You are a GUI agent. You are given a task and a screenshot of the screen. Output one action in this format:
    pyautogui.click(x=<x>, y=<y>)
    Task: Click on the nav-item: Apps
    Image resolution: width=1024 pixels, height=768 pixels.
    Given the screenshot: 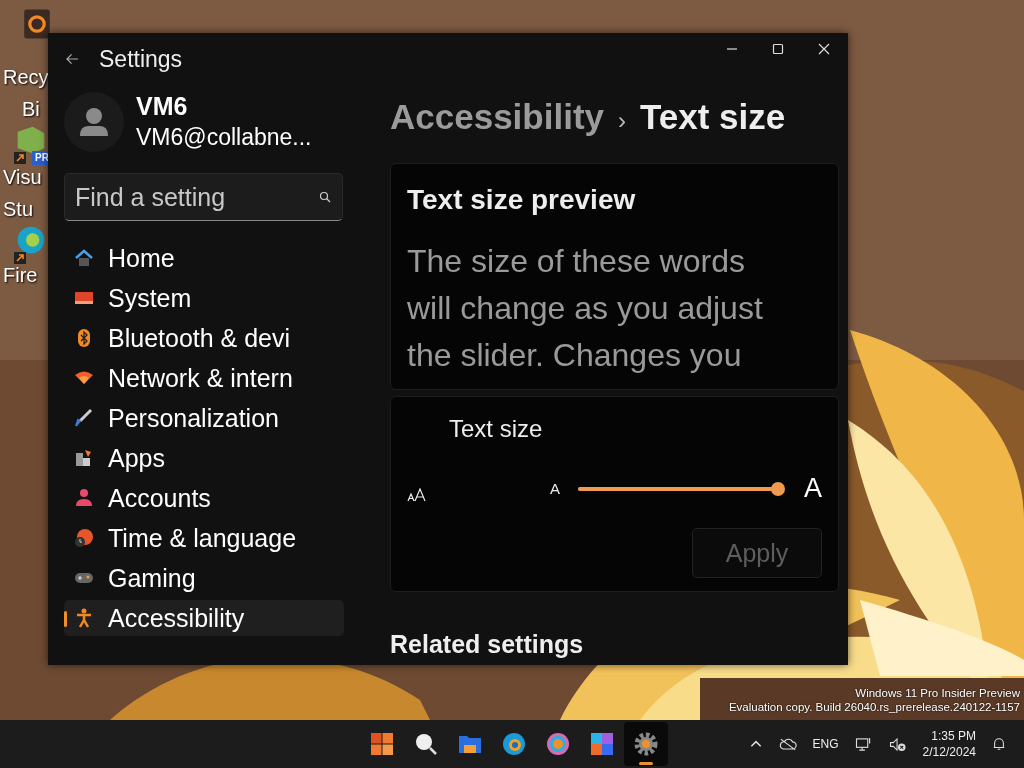 What is the action you would take?
    pyautogui.click(x=204, y=458)
    